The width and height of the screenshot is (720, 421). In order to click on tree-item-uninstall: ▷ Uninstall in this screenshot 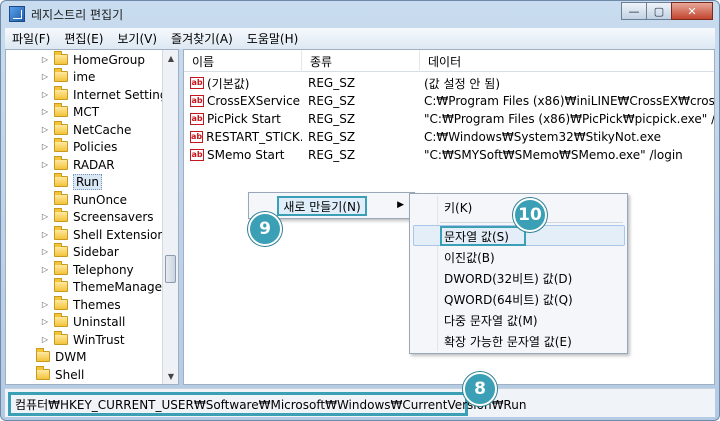, I will do `click(82, 321)`.